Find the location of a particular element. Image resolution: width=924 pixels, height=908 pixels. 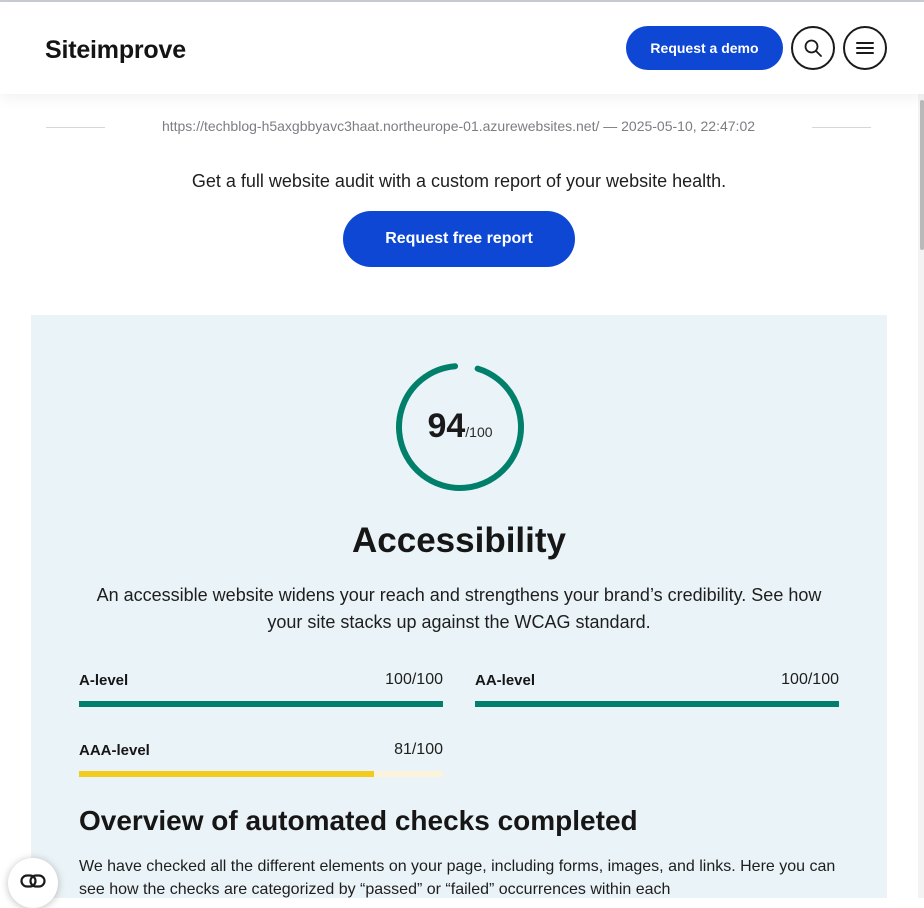

search-icon is located at coordinates (813, 48).